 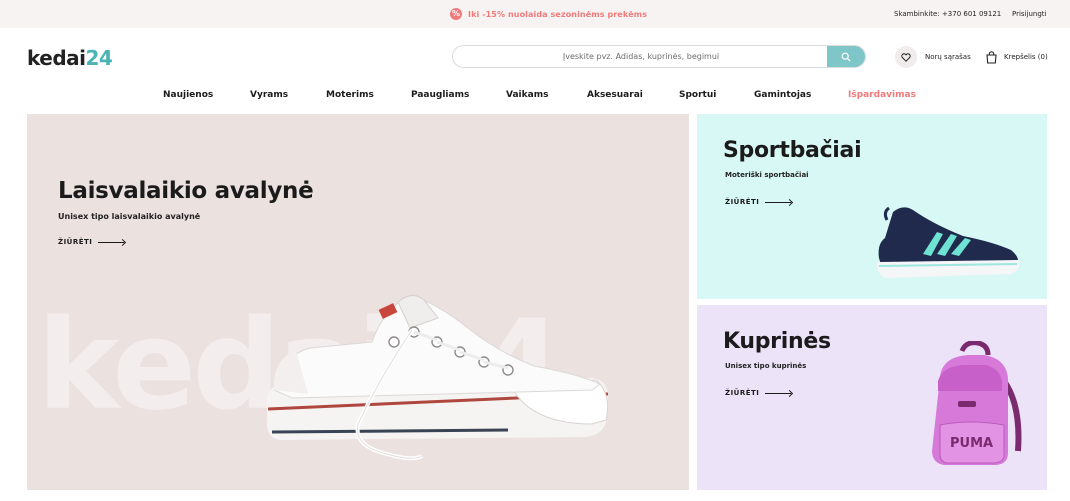 What do you see at coordinates (1026, 57) in the screenshot?
I see `cart-link: Krepšelis (0)` at bounding box center [1026, 57].